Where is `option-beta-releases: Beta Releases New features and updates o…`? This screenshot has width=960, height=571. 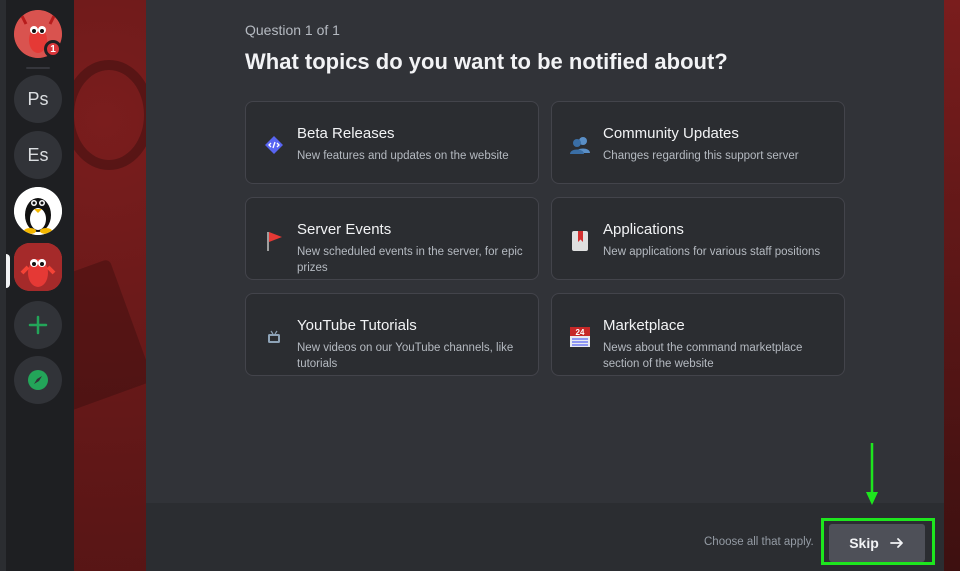 option-beta-releases: Beta Releases New features and updates o… is located at coordinates (392, 142).